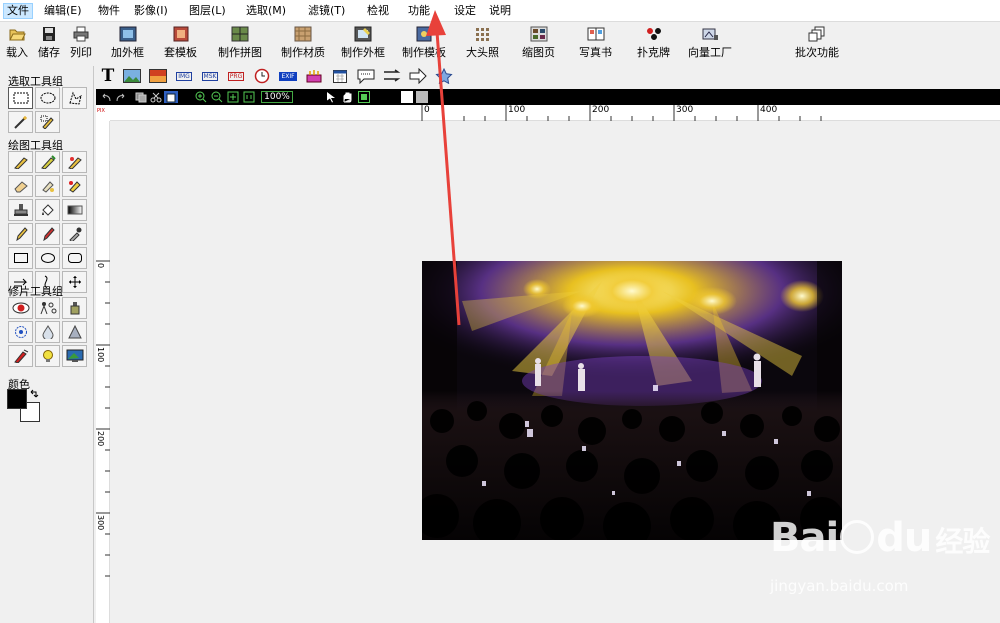 Image resolution: width=1000 pixels, height=623 pixels. I want to click on img-badge: IMG, so click(184, 76).